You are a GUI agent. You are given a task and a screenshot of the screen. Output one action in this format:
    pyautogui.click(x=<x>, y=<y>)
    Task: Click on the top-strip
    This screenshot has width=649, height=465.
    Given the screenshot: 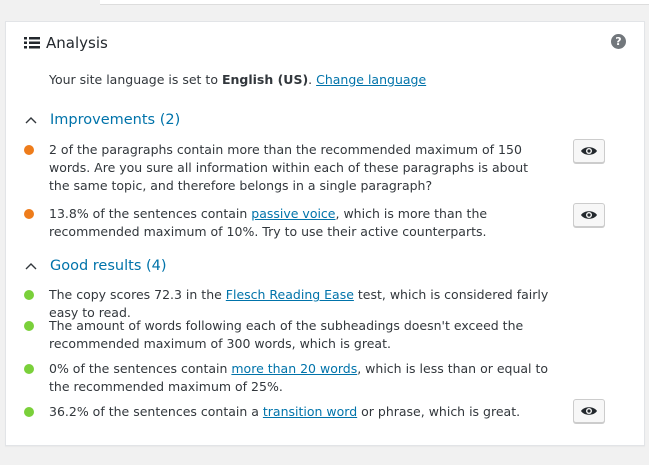 What is the action you would take?
    pyautogui.click(x=374, y=2)
    